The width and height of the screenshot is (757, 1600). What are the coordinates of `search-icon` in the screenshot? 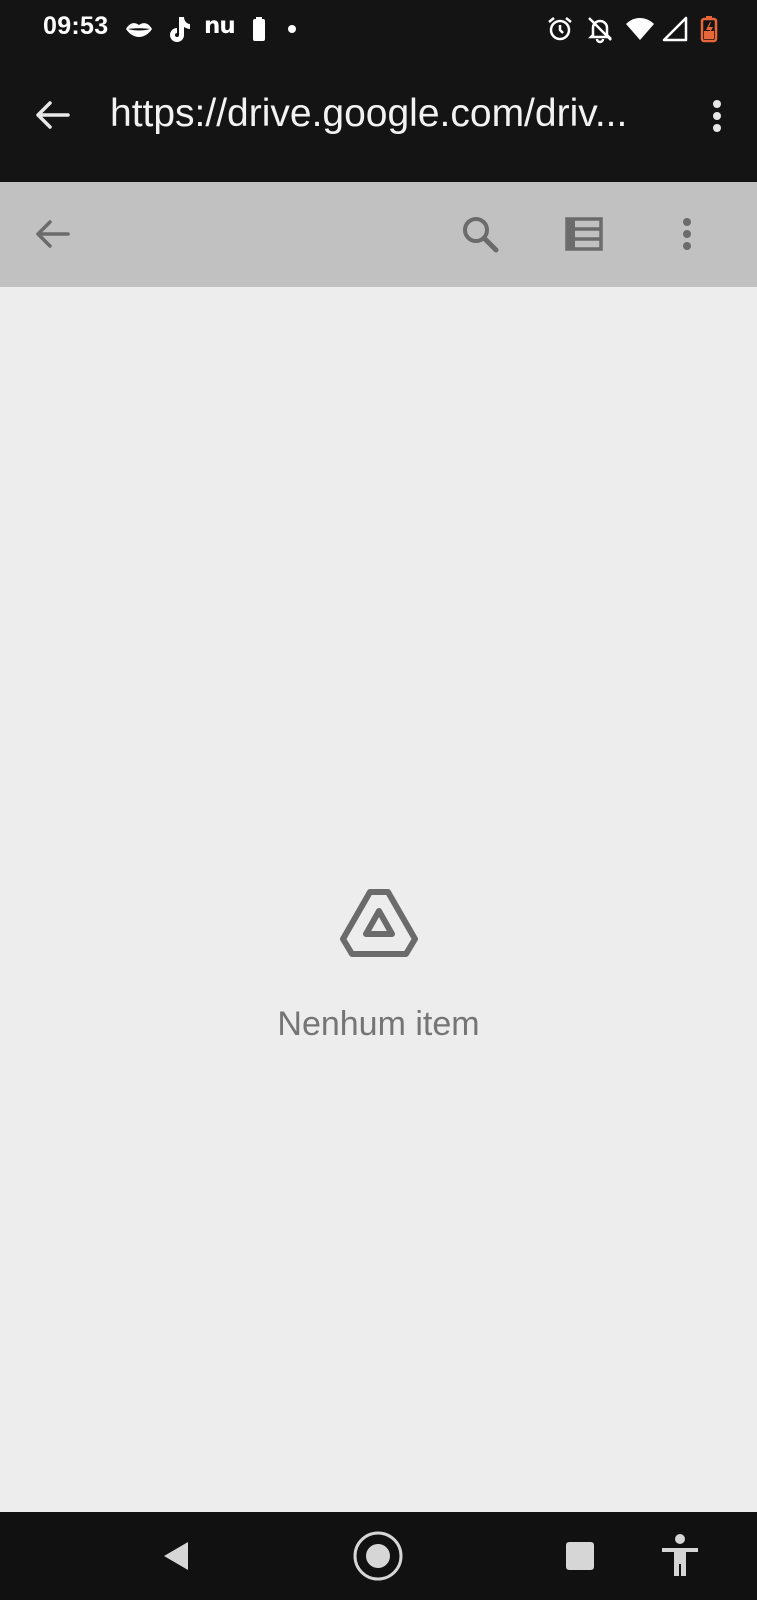 It's located at (481, 235).